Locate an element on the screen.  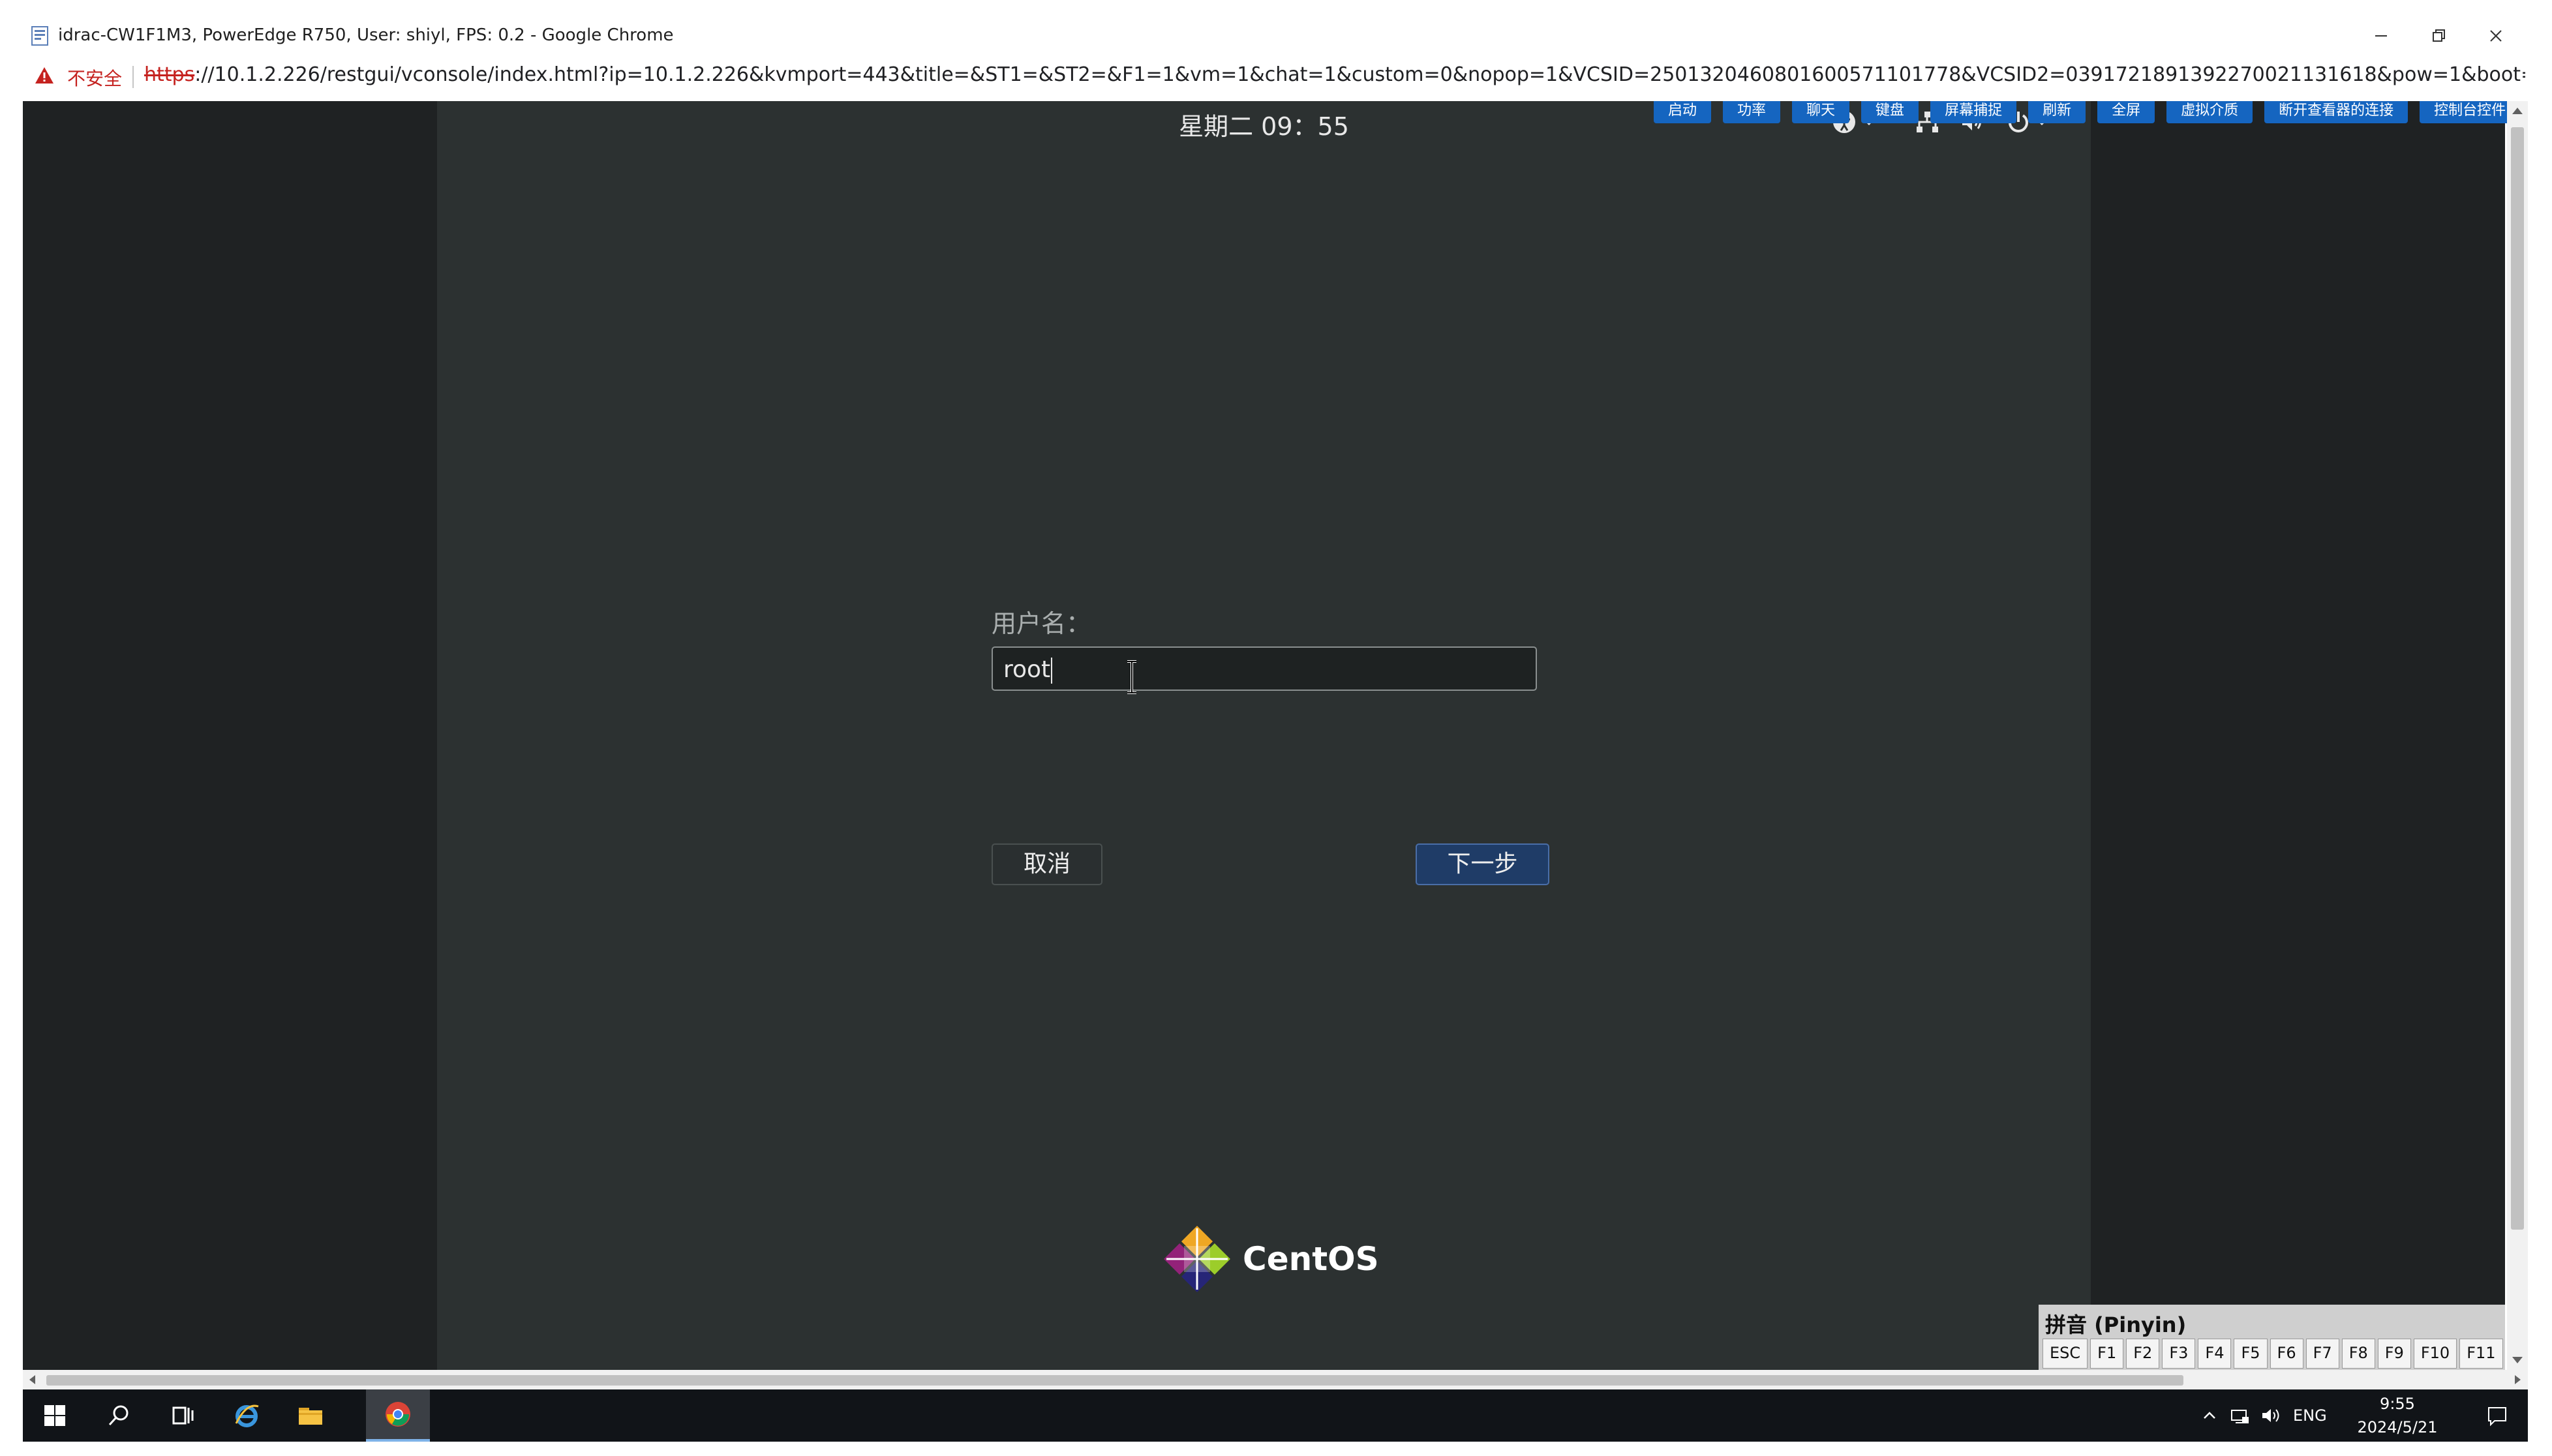
search-icon is located at coordinates (118, 1416).